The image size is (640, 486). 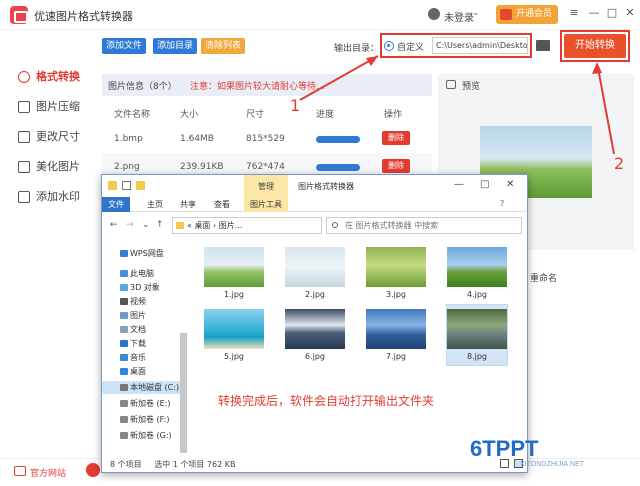 What do you see at coordinates (477, 275) in the screenshot?
I see `file-thumbnail: 4.jpg` at bounding box center [477, 275].